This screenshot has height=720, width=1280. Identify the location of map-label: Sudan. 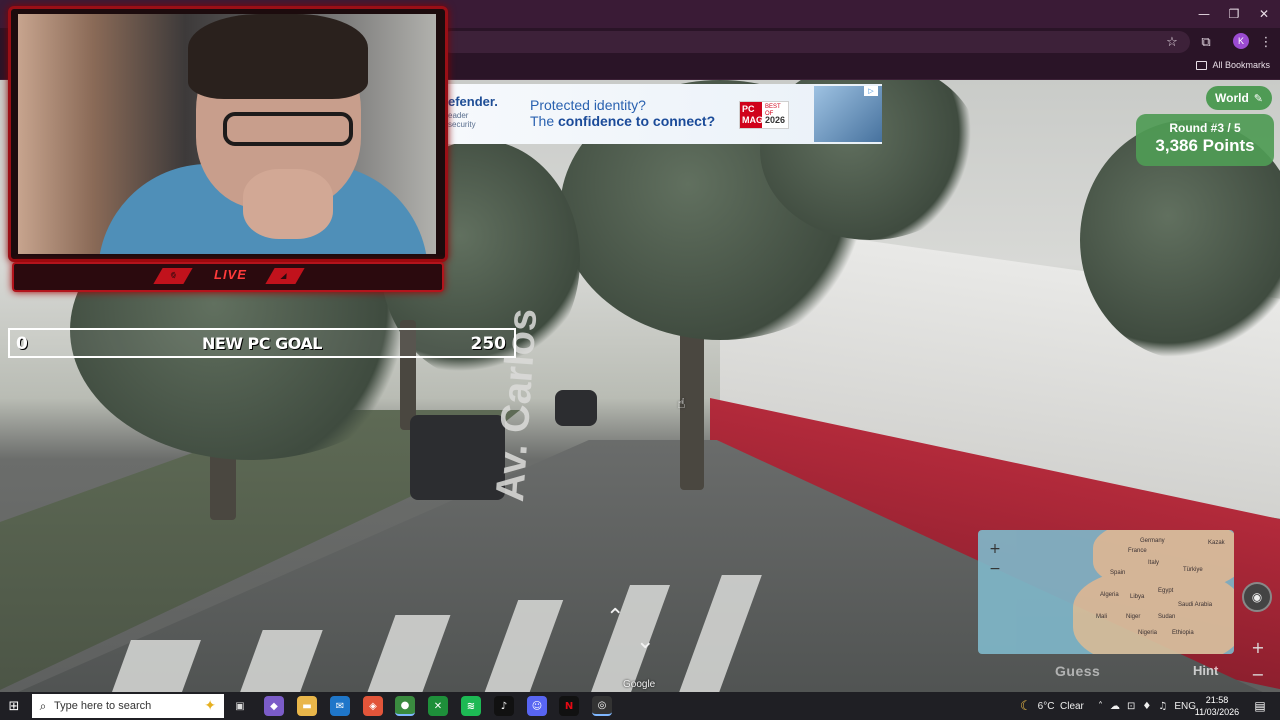
(1167, 617).